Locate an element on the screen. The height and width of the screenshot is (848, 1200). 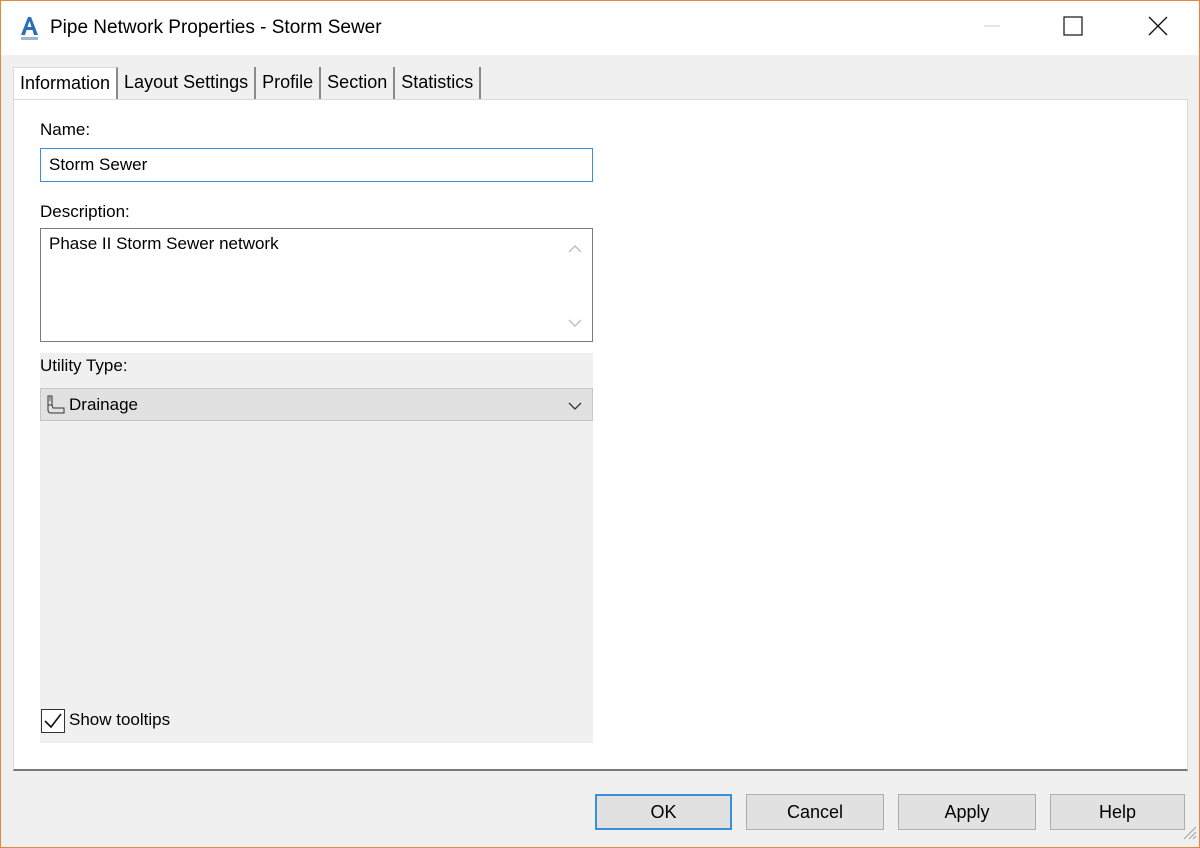
scroll-up-icon is located at coordinates (575, 250).